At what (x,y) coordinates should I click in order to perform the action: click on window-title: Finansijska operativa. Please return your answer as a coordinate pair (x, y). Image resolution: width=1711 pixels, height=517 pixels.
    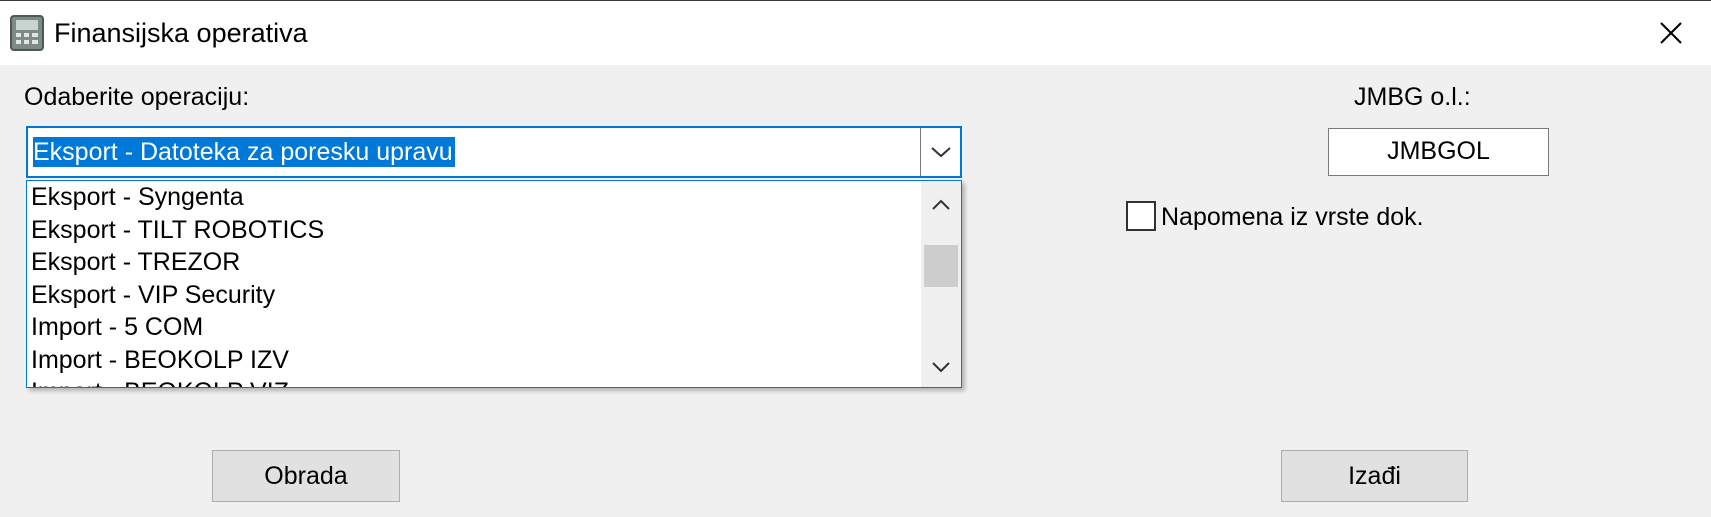
    Looking at the image, I should click on (181, 33).